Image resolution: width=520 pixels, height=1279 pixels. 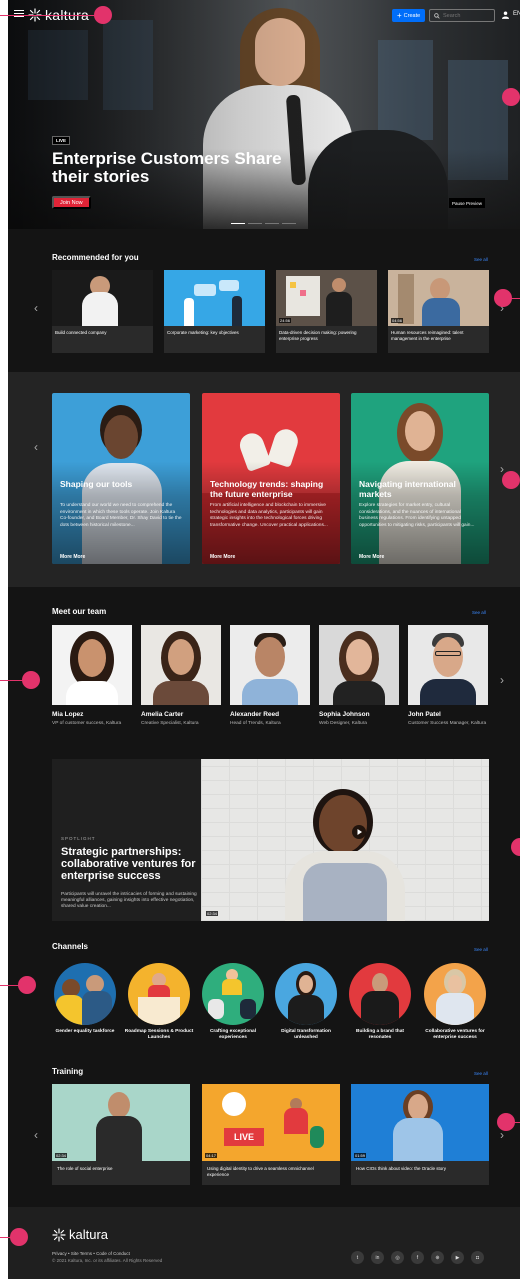 What do you see at coordinates (481, 1073) in the screenshot?
I see `training-see-all-link: See all` at bounding box center [481, 1073].